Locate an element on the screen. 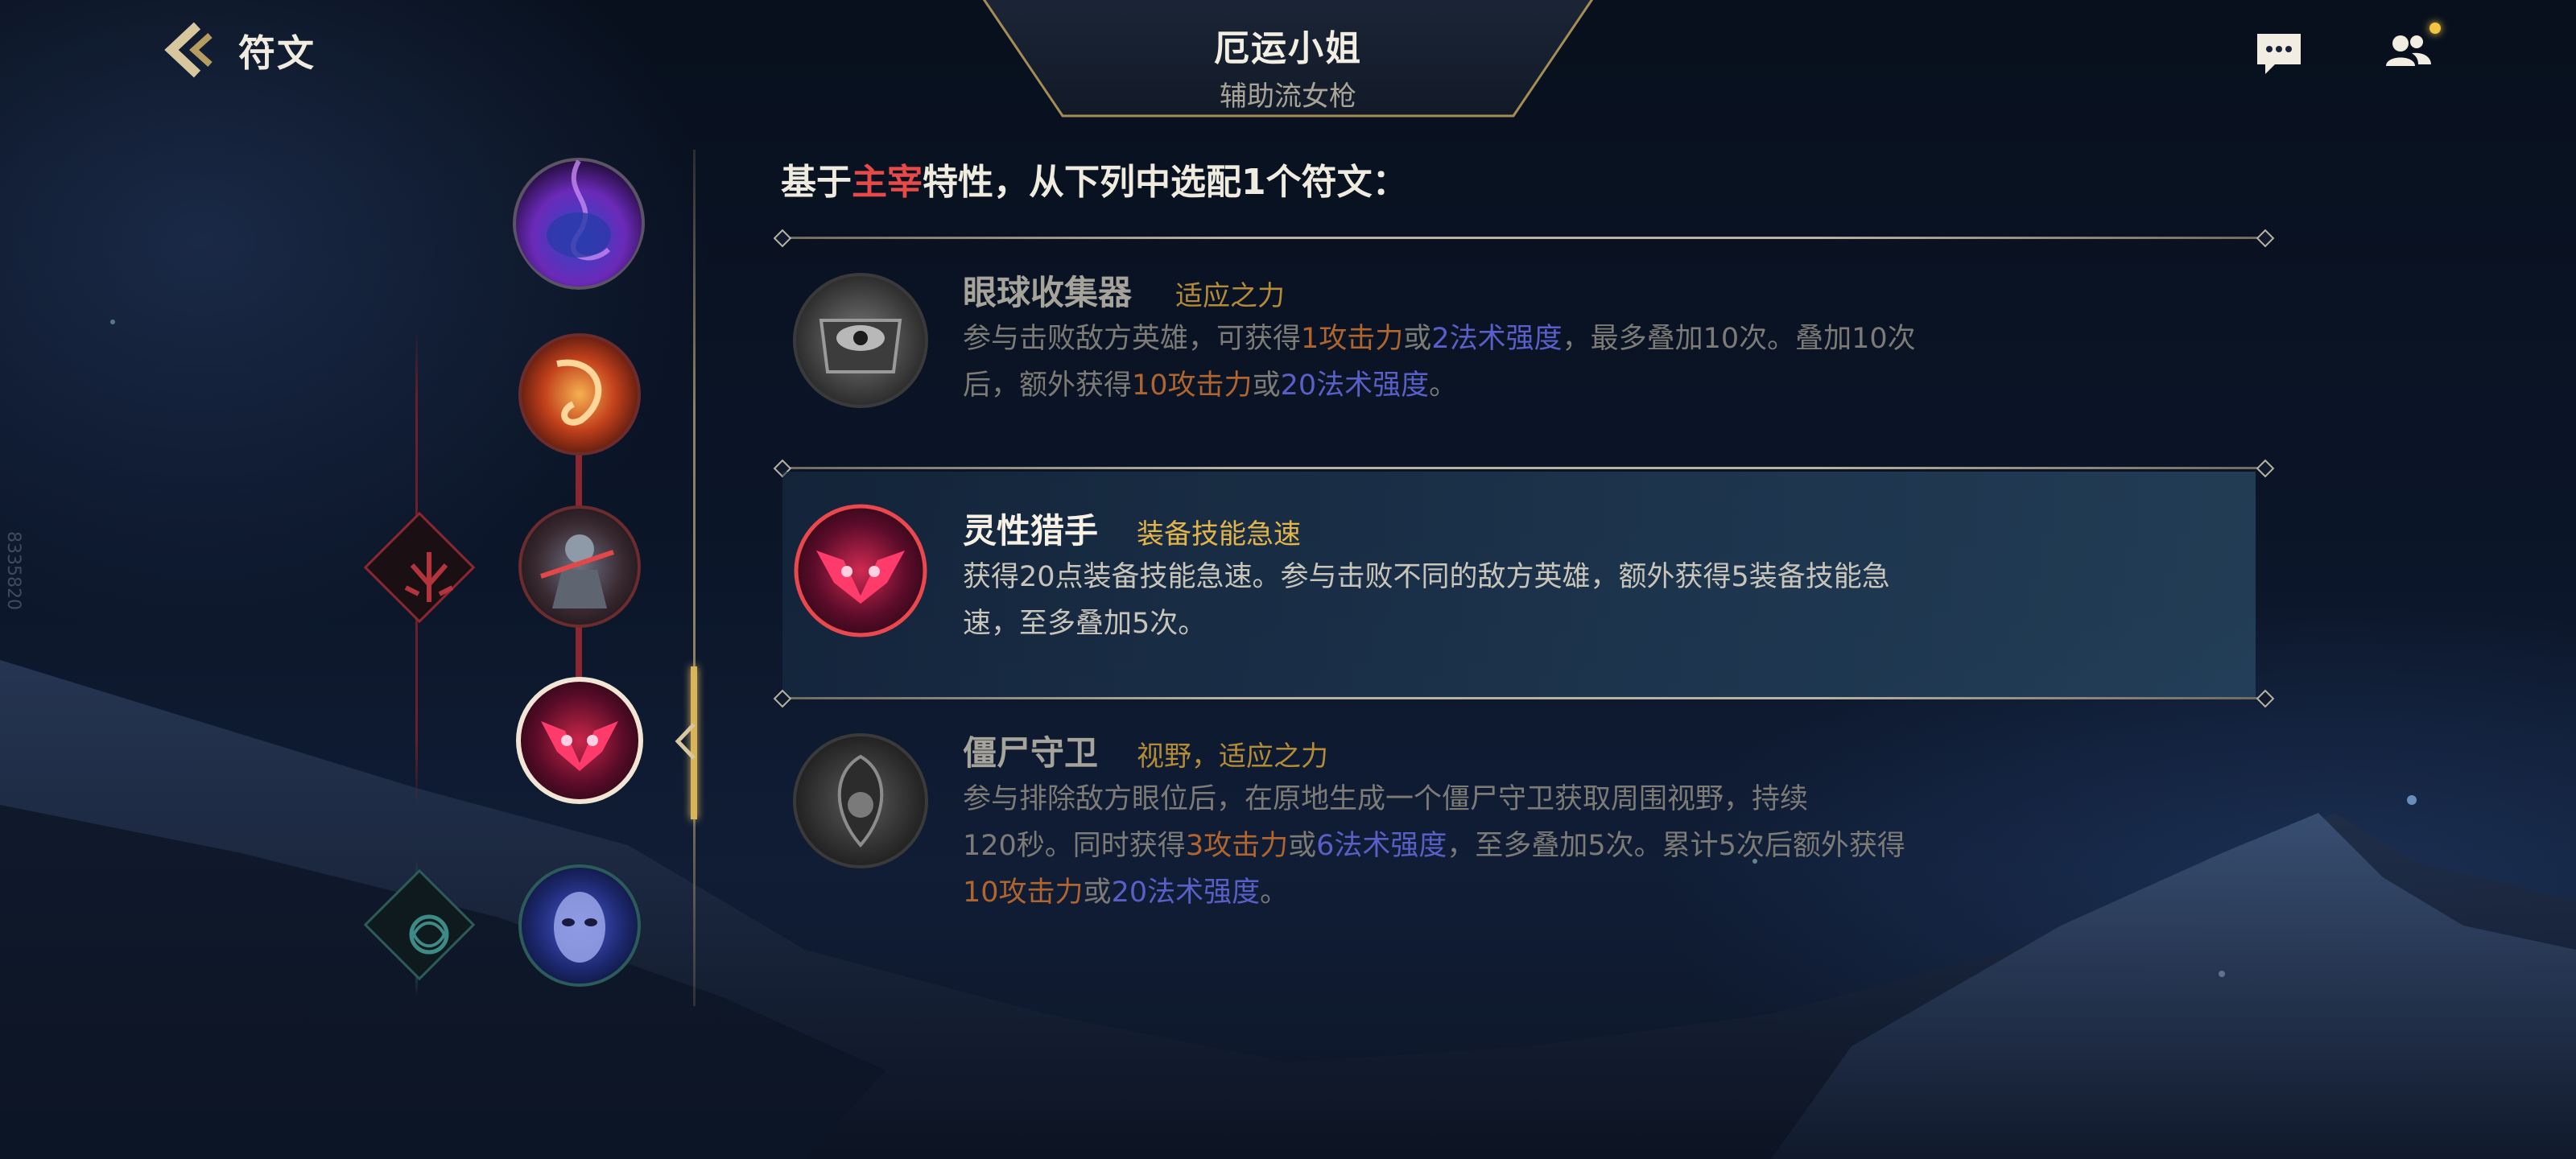 The image size is (2576, 1159). rune-name: 僵尸守卫 is located at coordinates (1031, 753).